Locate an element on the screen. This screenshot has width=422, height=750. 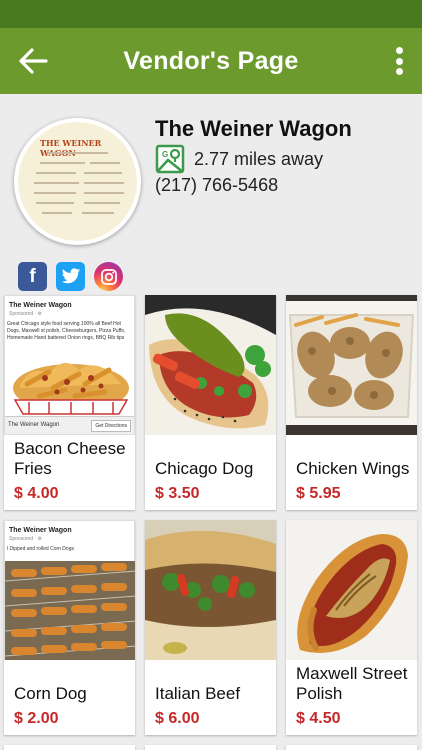
item-name: Chicken Wings is located at coordinates (353, 468).